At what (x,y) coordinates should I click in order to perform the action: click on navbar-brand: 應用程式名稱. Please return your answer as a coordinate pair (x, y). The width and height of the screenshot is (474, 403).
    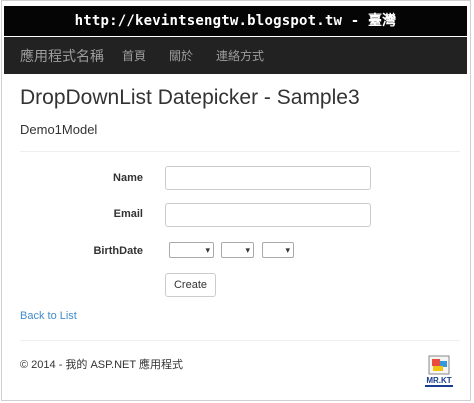
    Looking at the image, I should click on (62, 56).